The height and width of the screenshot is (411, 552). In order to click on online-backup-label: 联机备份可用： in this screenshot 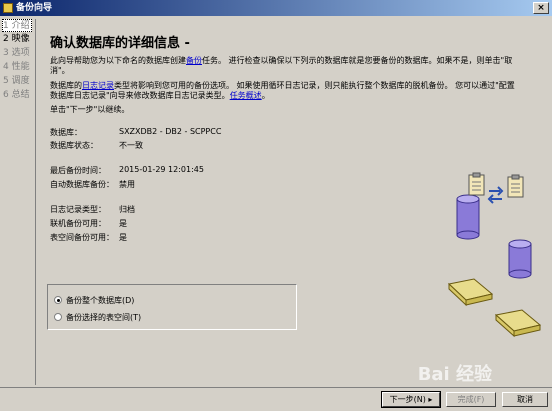, I will do `click(78, 223)`.